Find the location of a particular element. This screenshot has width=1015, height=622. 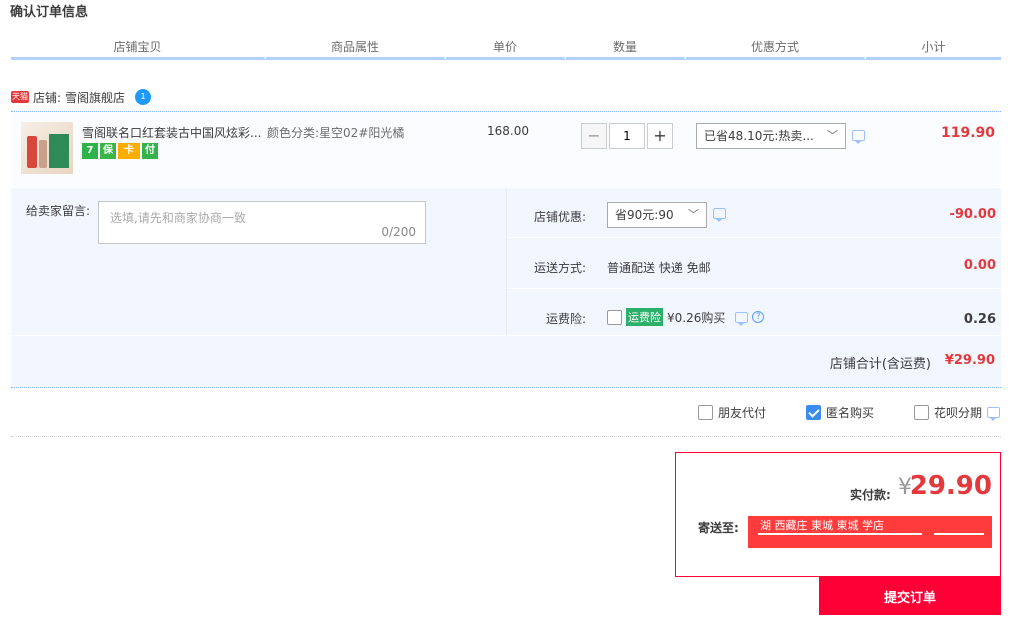

redacted-address: 湖 西藏庄 東城 東城 学店 is located at coordinates (870, 532).